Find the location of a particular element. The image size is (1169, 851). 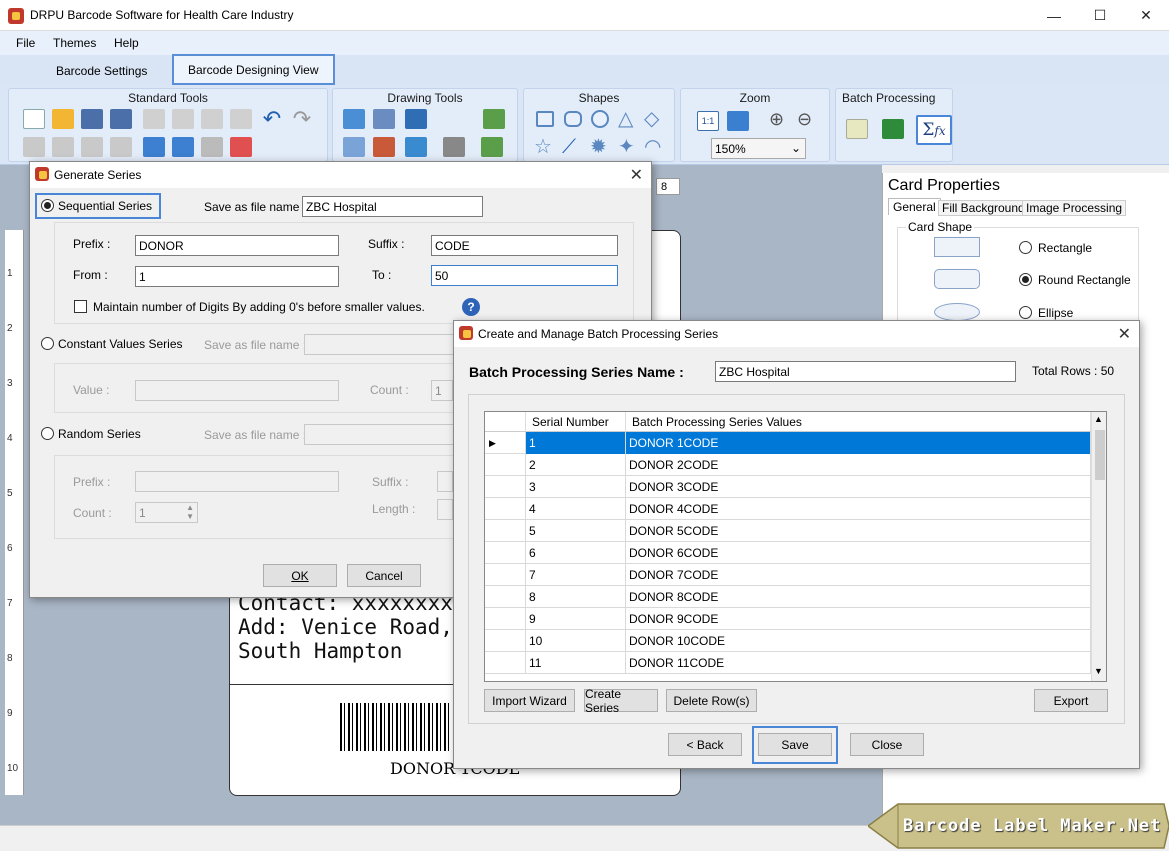

vertical-scrollbar: ▲ ▼ is located at coordinates (1098, 546).